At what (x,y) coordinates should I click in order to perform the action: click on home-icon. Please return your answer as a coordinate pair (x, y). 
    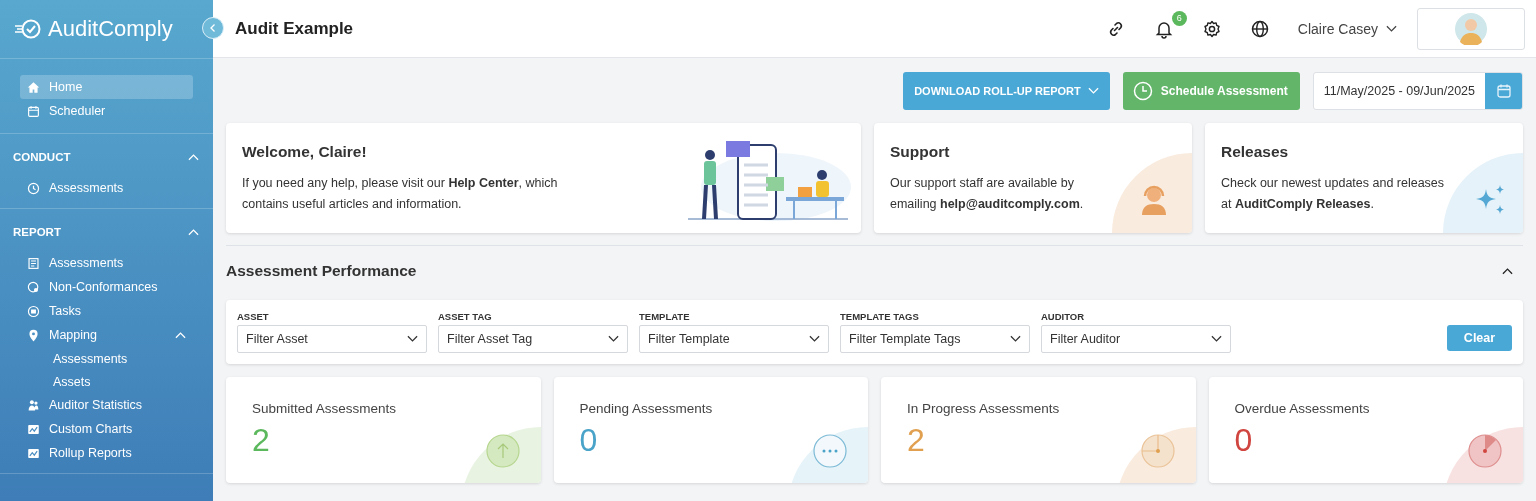
    Looking at the image, I should click on (33, 87).